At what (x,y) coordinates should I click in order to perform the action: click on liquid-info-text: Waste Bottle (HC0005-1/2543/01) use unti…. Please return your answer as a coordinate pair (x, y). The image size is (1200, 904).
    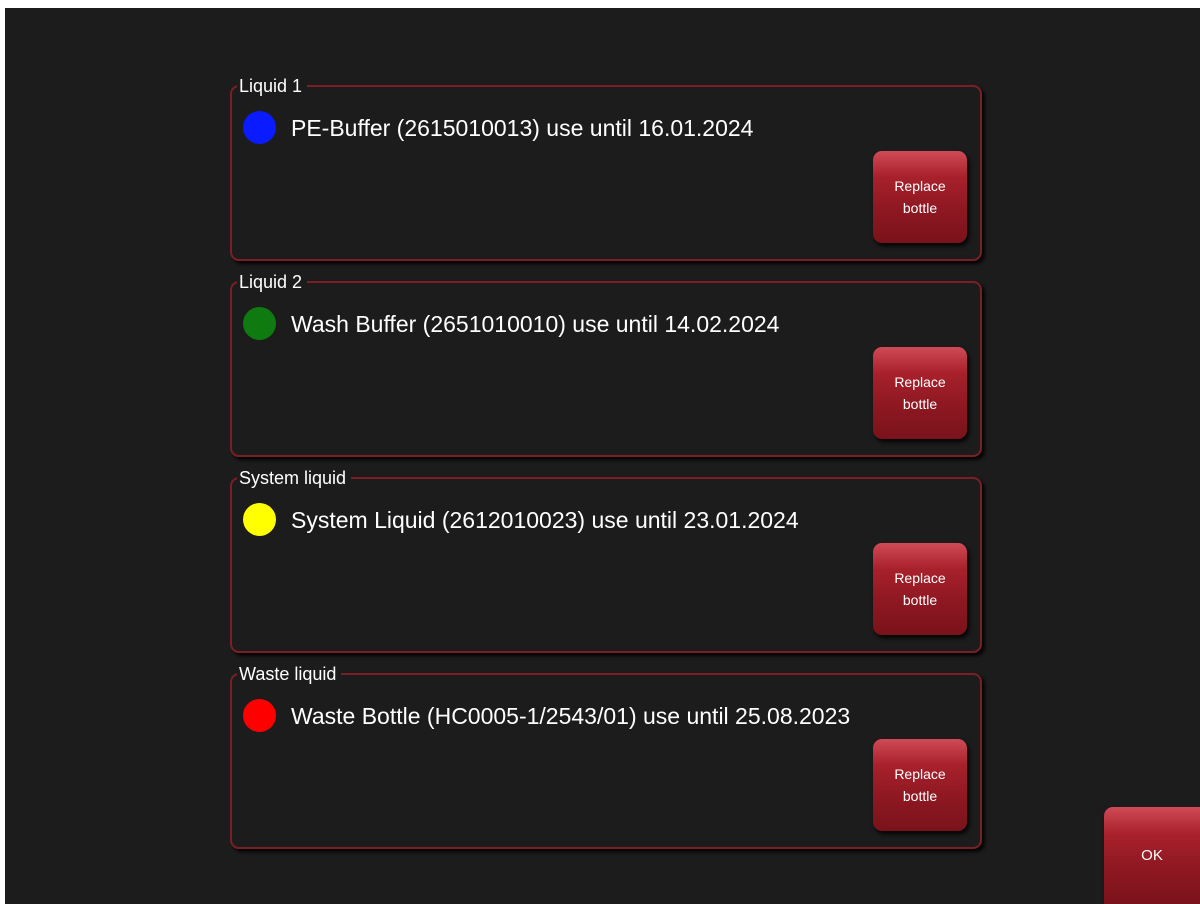
    Looking at the image, I should click on (571, 716).